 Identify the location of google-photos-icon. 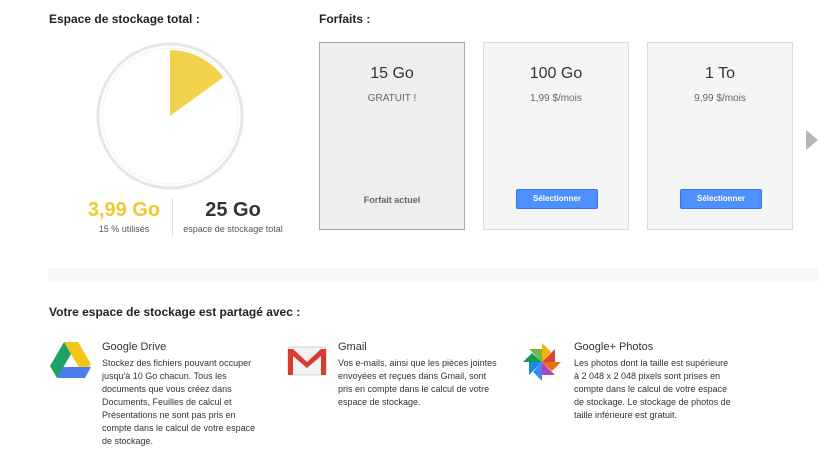
(541, 361).